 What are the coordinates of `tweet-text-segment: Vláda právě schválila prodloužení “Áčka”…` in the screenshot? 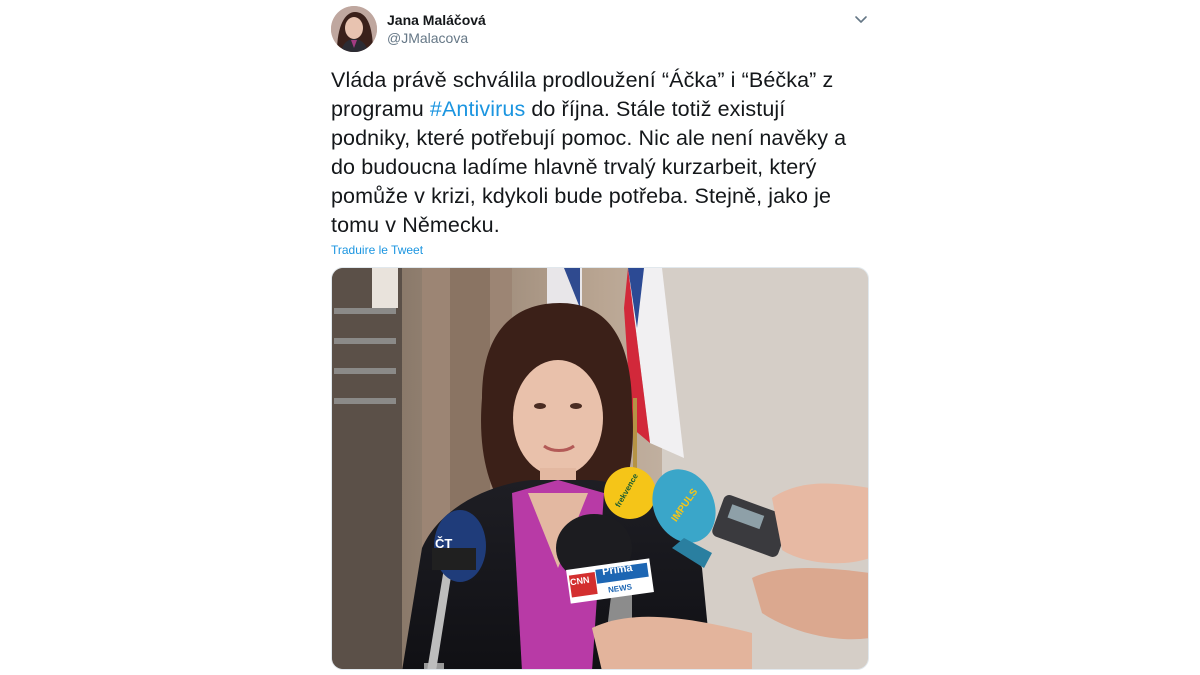 It's located at (582, 80).